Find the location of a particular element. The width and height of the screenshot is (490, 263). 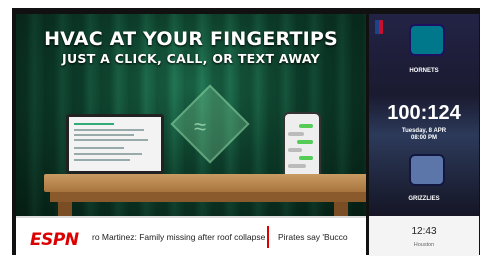

hornets-logo-icon is located at coordinates (427, 40).